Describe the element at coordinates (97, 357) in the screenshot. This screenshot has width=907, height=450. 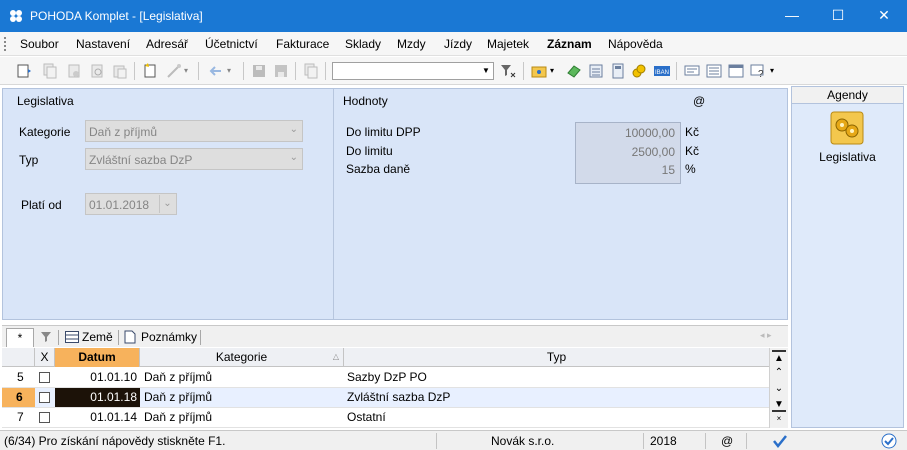
I see `datum-column-header: Datum` at that location.